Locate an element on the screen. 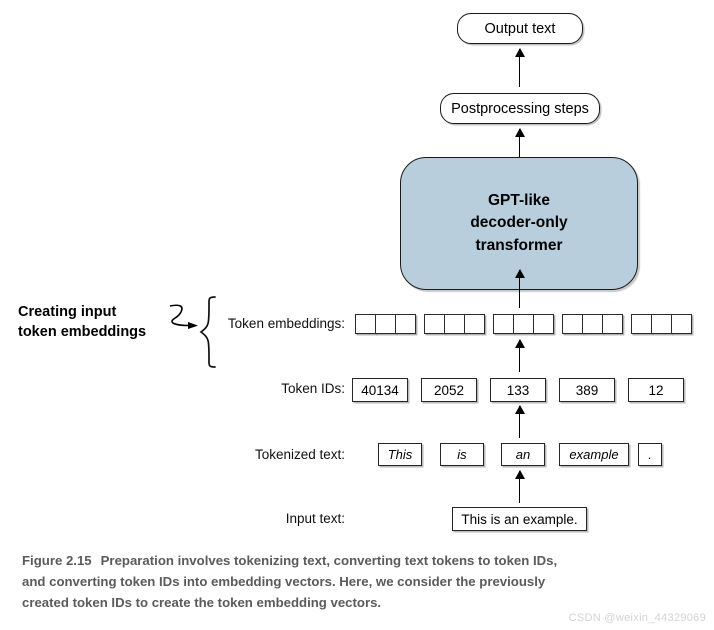 The height and width of the screenshot is (630, 714). transformer-line-1: GPT-like is located at coordinates (518, 200).